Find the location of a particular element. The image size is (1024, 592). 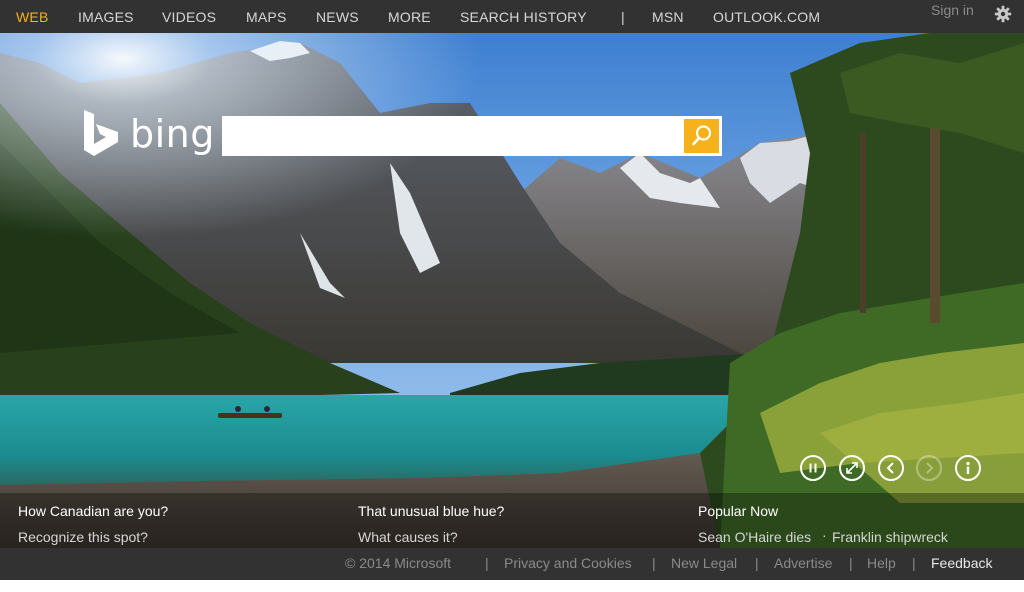

footer-feedback-link: Feedback is located at coordinates (961, 563).